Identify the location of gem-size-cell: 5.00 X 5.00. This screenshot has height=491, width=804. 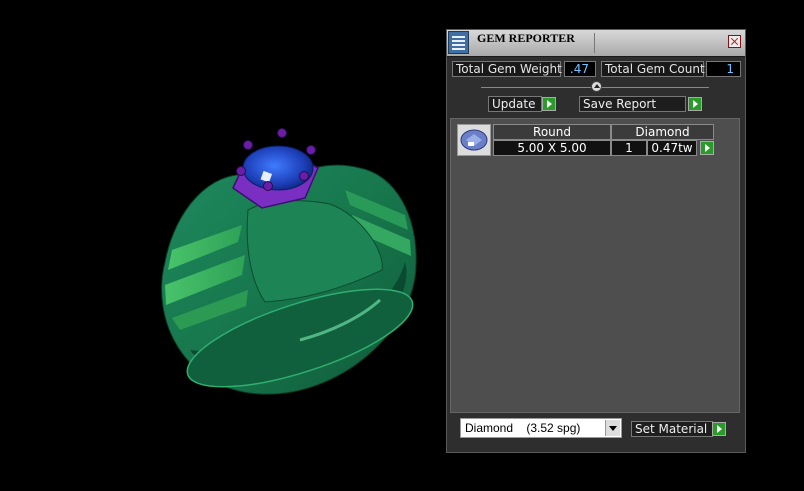
(552, 148).